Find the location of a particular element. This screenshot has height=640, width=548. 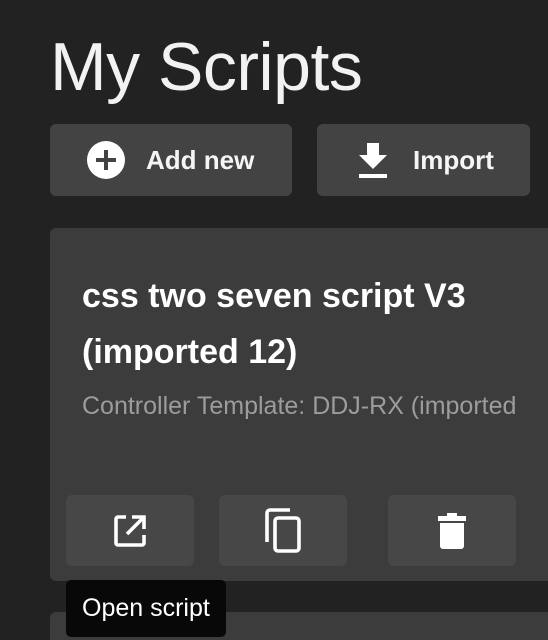

open-script-tooltip: Open script is located at coordinates (146, 608).